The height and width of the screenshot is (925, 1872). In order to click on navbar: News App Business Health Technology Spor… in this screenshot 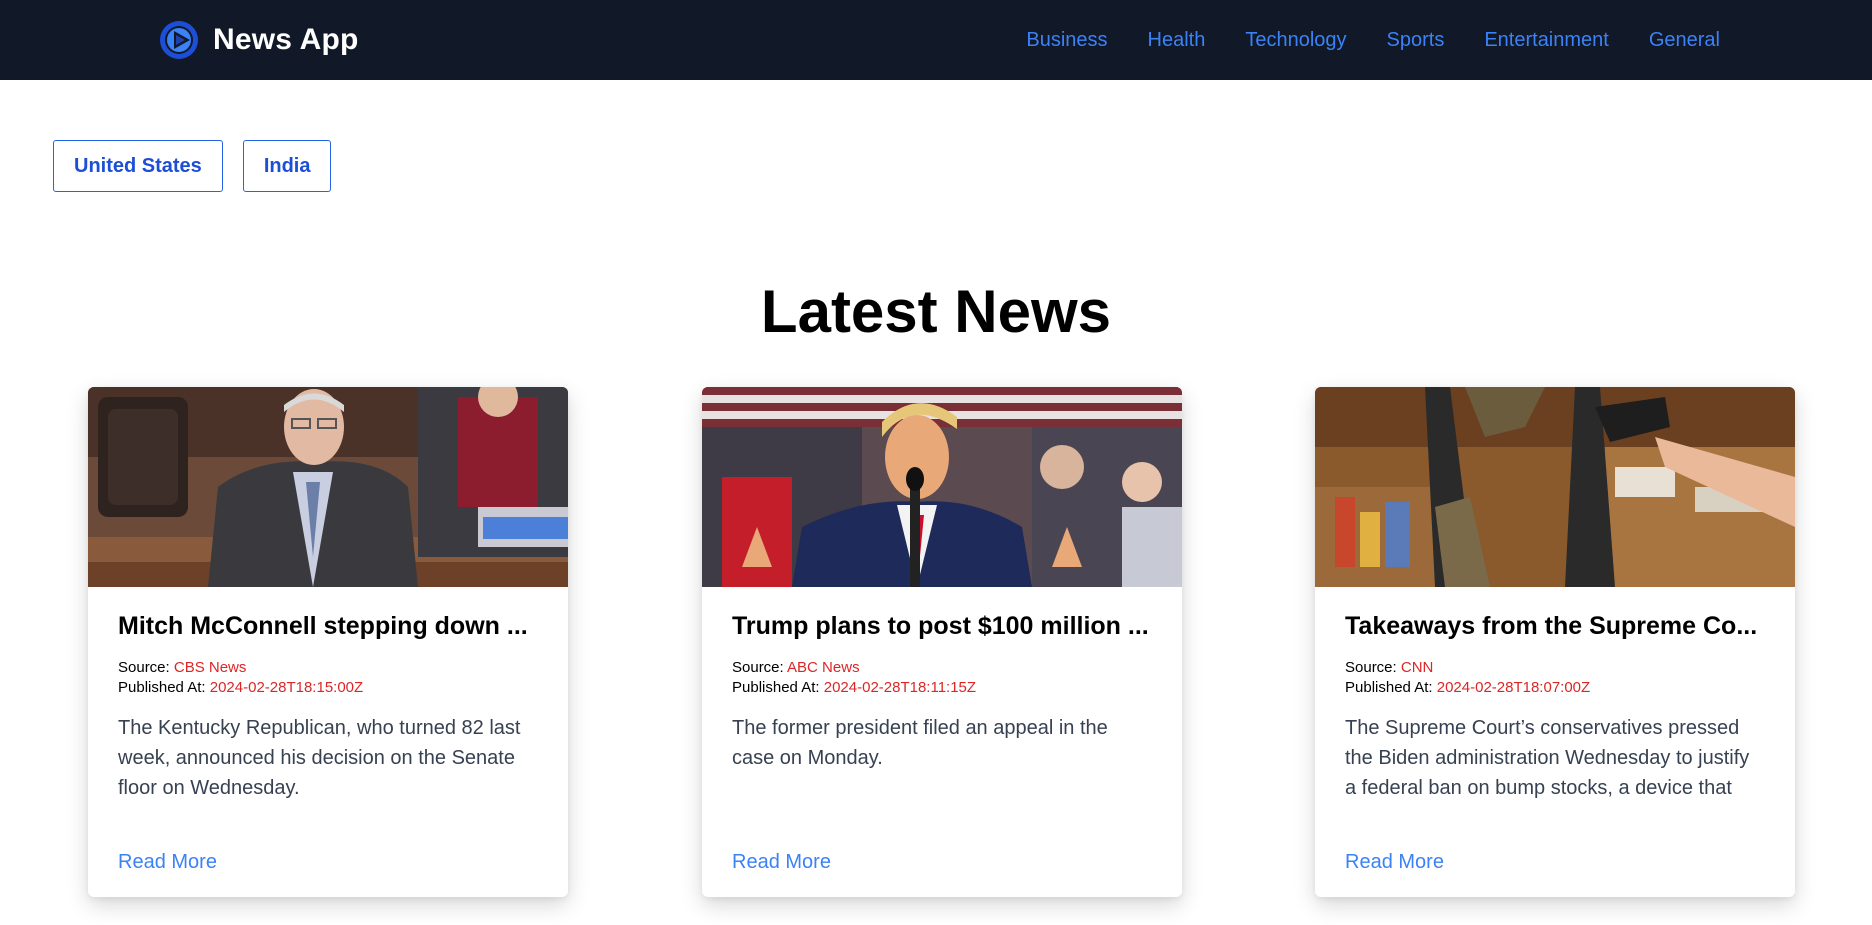, I will do `click(936, 40)`.